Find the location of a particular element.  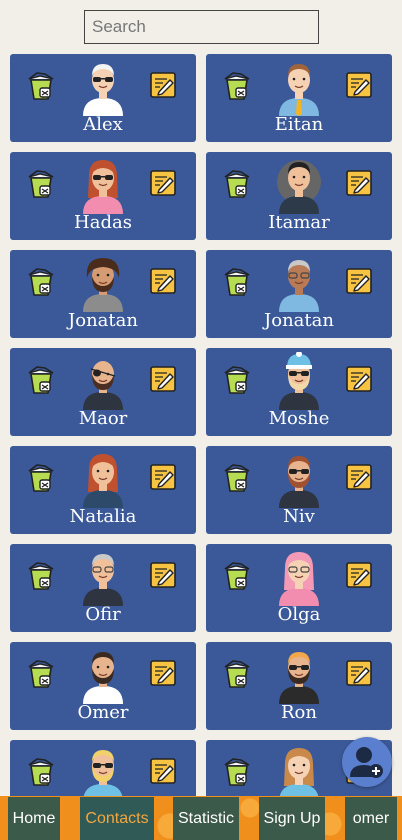

contact-name: Alex is located at coordinates (103, 124).